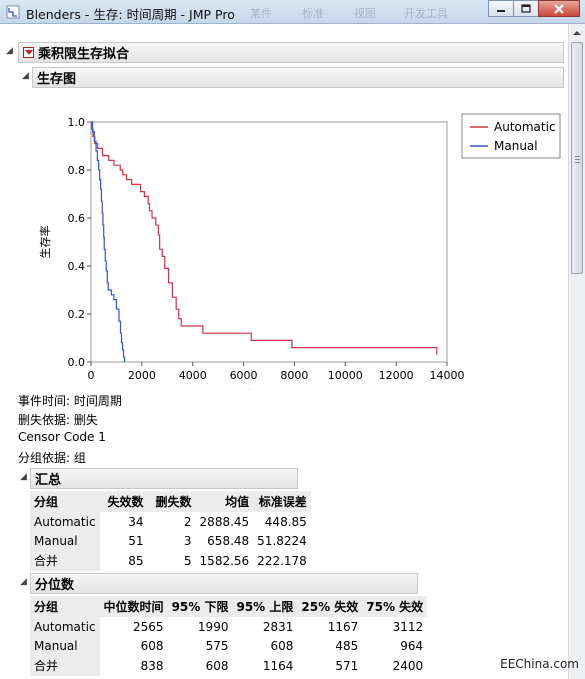 This screenshot has height=679, width=585. Describe the element at coordinates (170, 521) in the screenshot. I see `table-row: Automatic 34 2 2888.45 448.85` at that location.